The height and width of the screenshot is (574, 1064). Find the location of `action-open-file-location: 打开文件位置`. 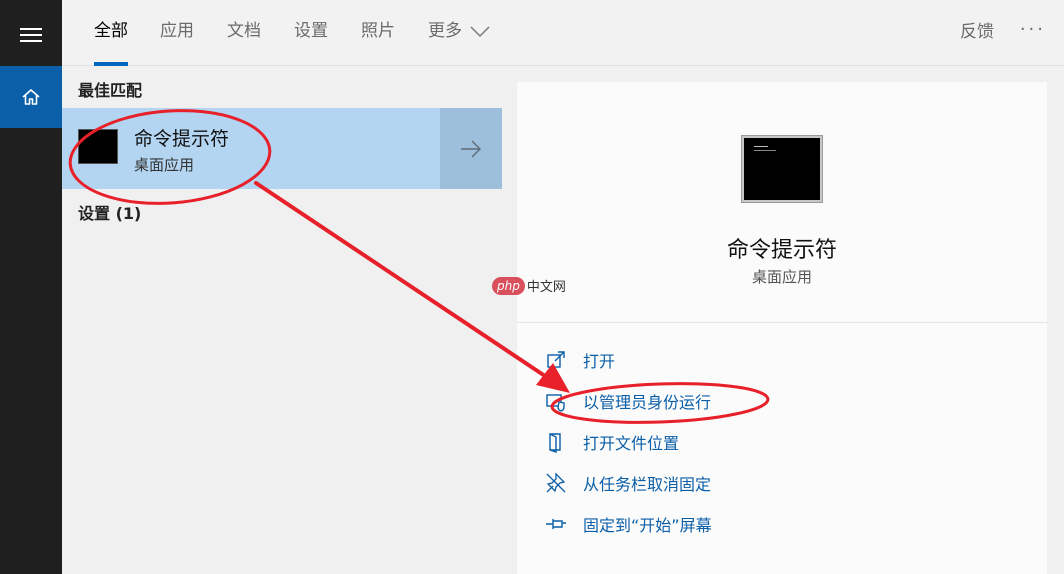

action-open-file-location: 打开文件位置 is located at coordinates (612, 442).